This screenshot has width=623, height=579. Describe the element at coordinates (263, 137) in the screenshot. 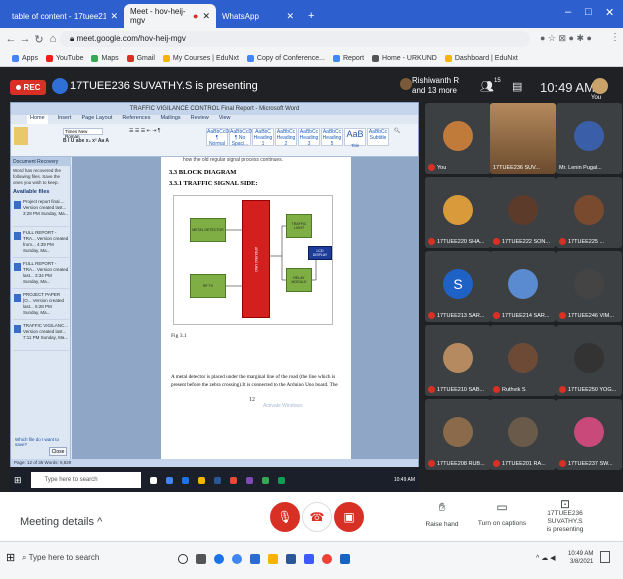

I see `style-heading1: AaBbC Heading 1` at that location.